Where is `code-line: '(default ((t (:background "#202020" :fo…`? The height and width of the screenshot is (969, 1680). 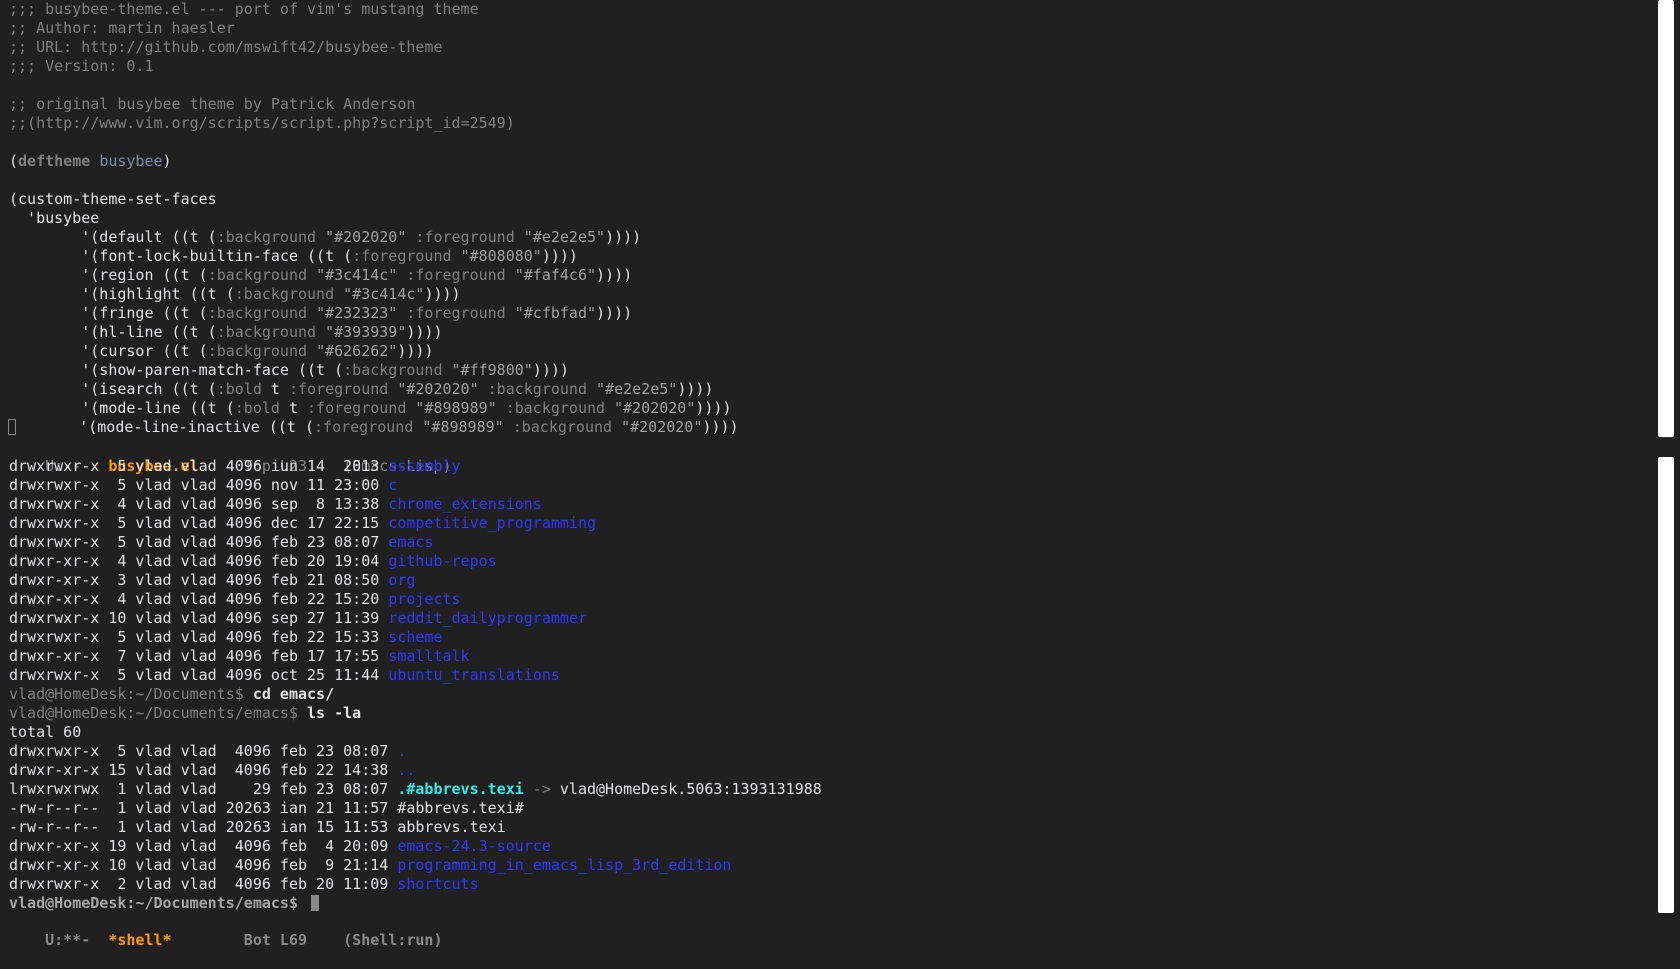 code-line: '(default ((t (:background "#202020" :fo… is located at coordinates (828, 237).